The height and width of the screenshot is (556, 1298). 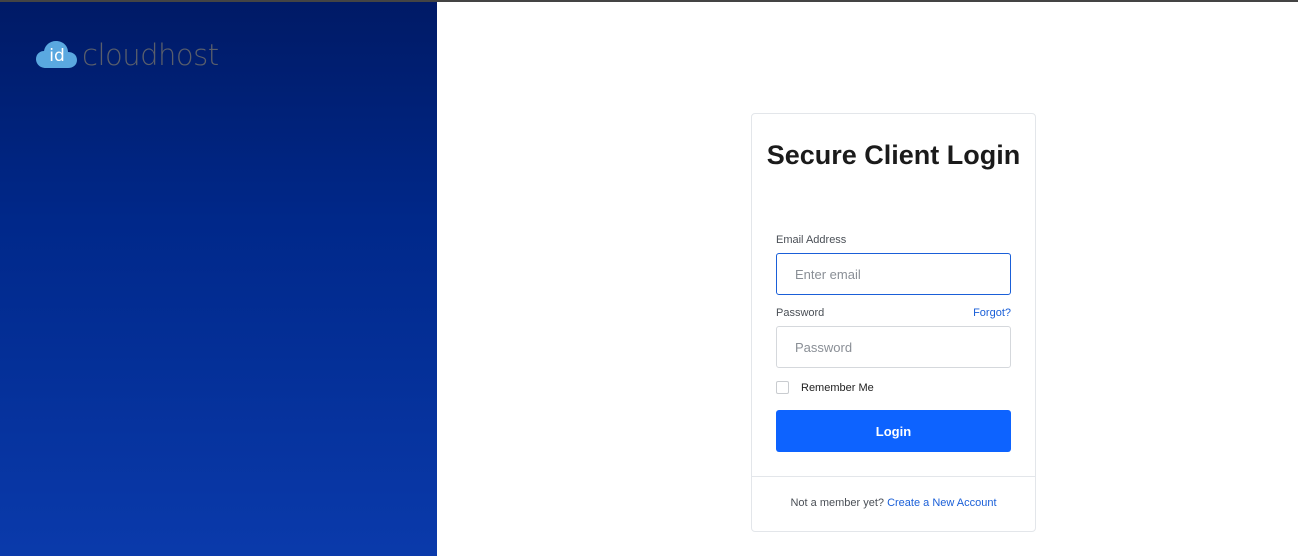 I want to click on signup-prompt: Not a member yet? Create a New Account, so click(x=893, y=503).